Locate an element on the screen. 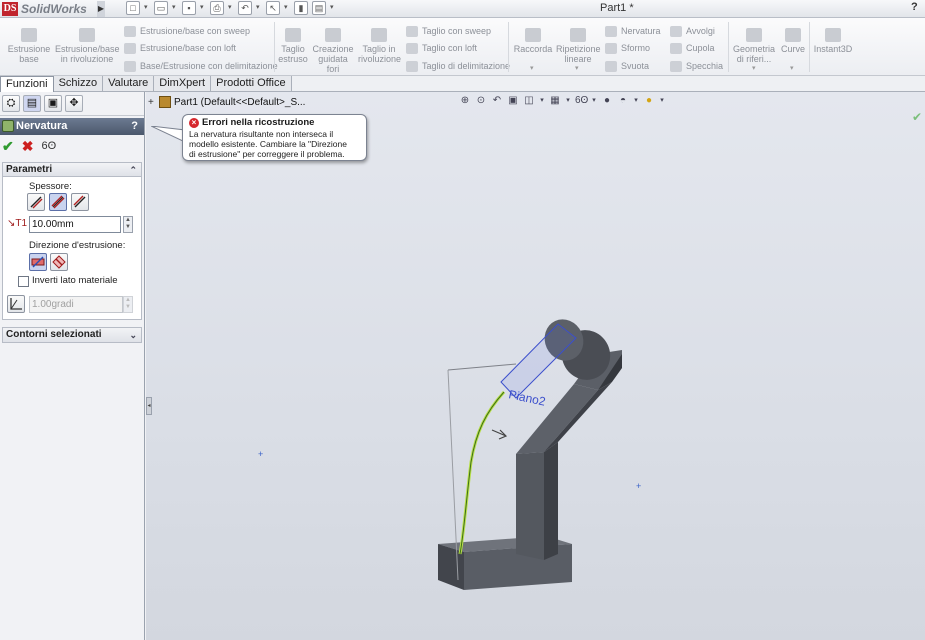 This screenshot has width=925, height=640. property-manager-tab-icon: ▤ is located at coordinates (32, 103).